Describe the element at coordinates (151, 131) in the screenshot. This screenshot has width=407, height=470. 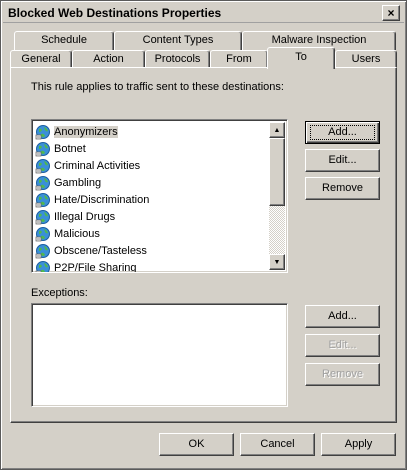
I see `list-item: Anonymizers` at that location.